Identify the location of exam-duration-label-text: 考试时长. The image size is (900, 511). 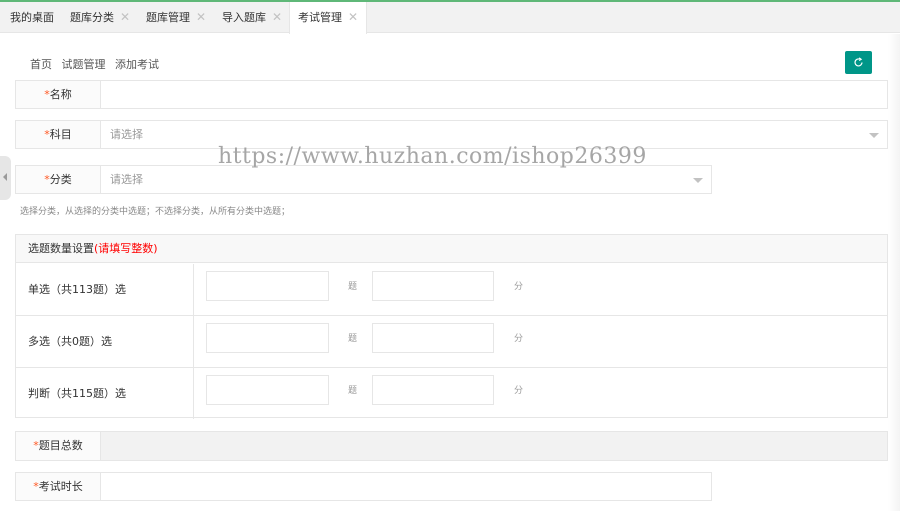
(60, 486).